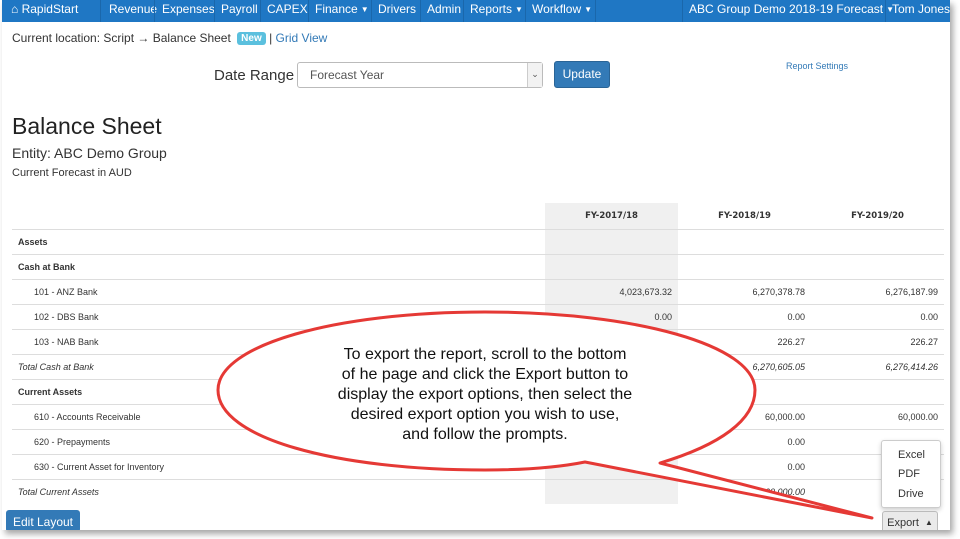 Image resolution: width=960 pixels, height=539 pixels. I want to click on table-row: Total Current Assets 60,000.00, so click(478, 491).